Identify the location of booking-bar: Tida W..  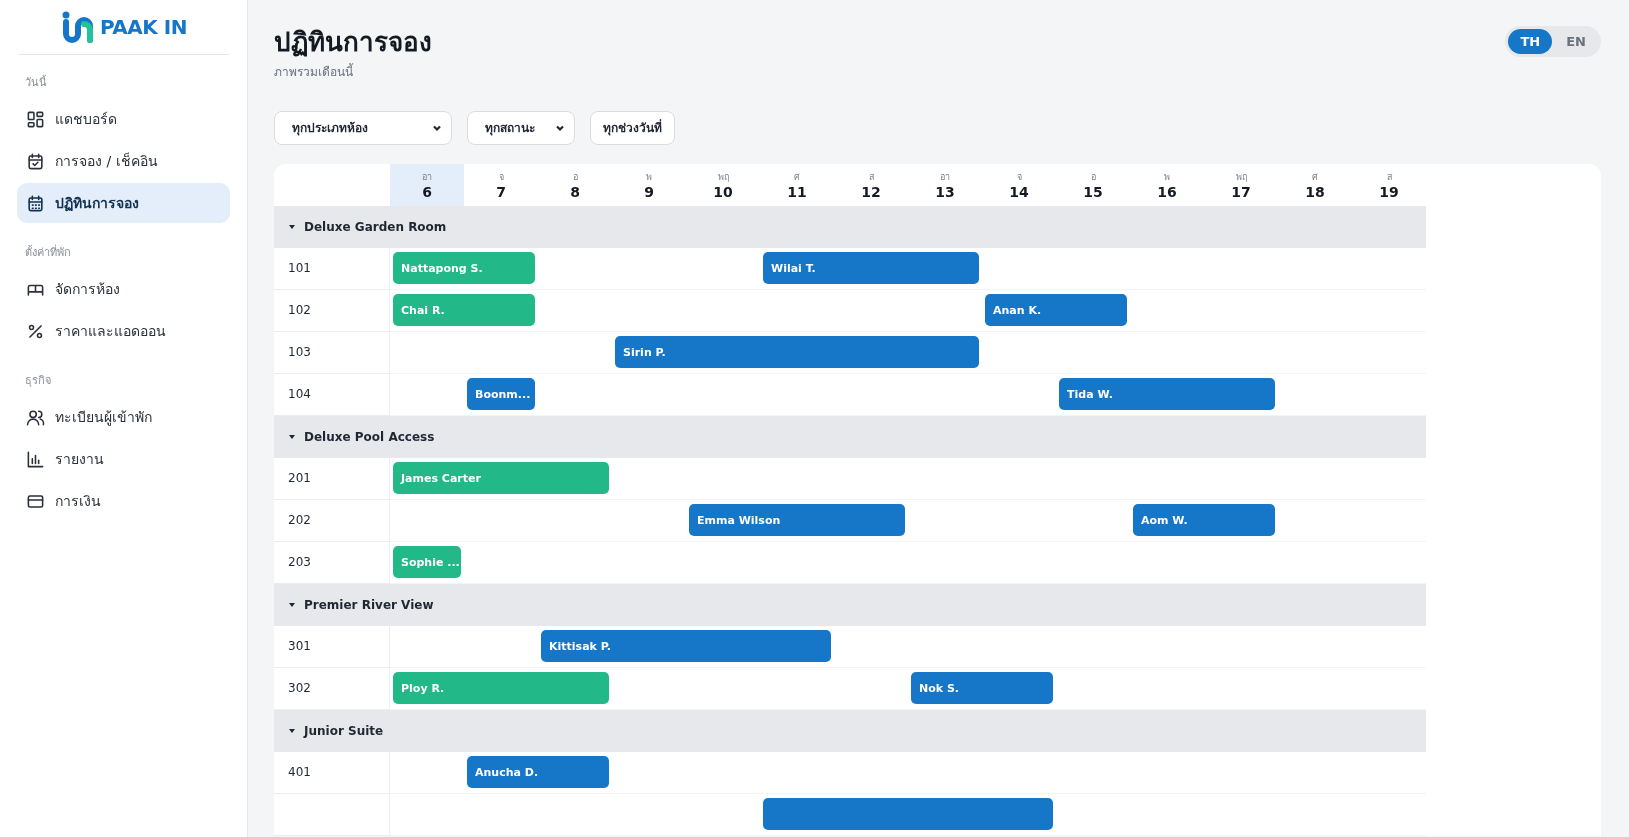
(1167, 394).